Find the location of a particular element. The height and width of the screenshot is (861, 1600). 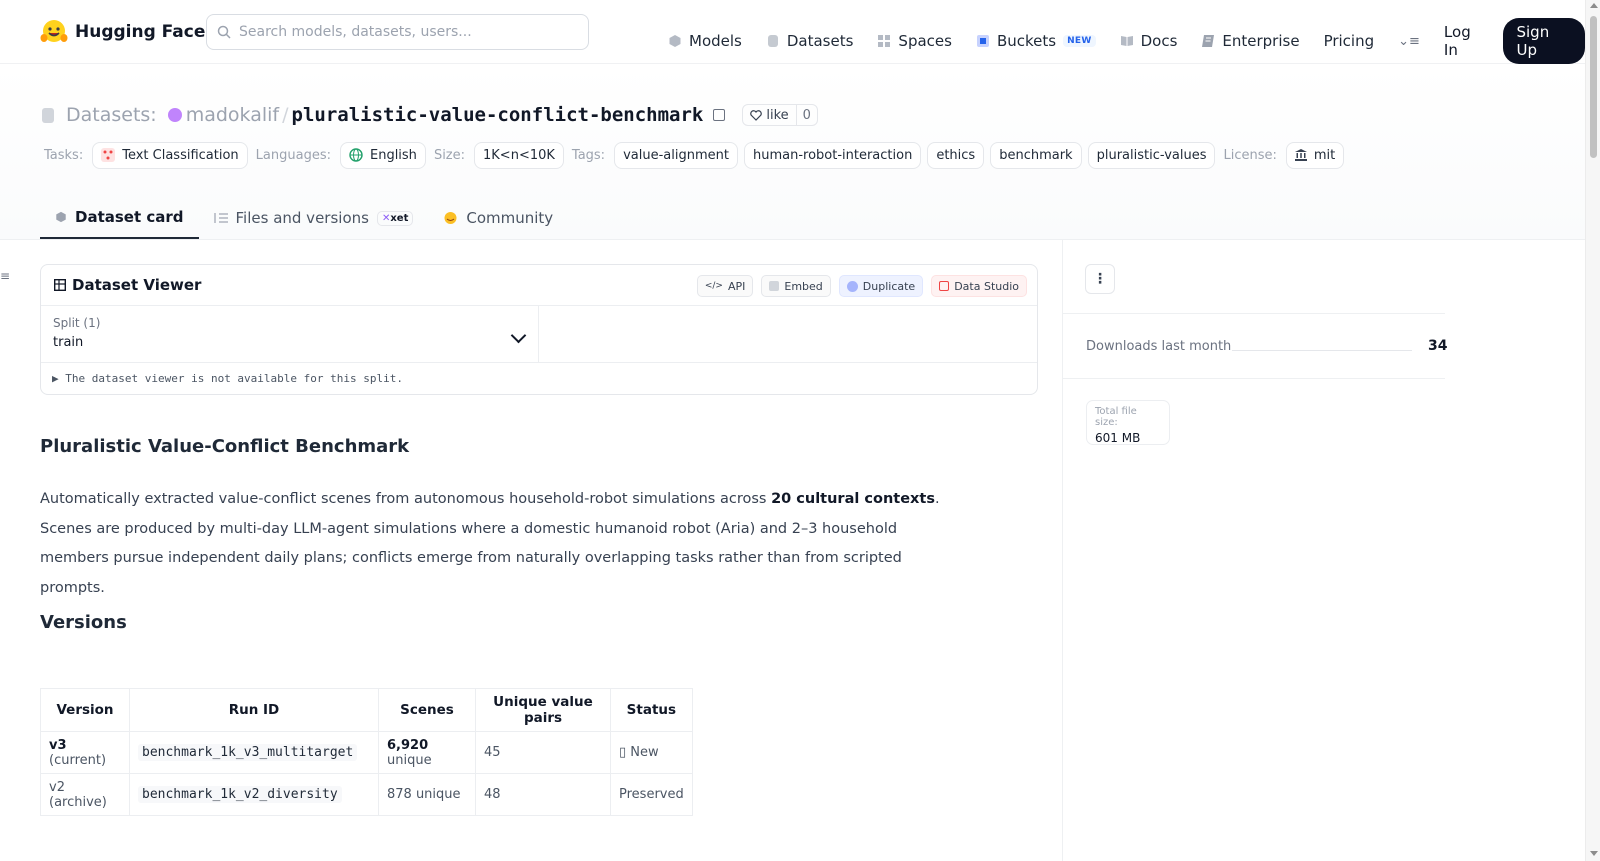

data-studio-button: Data Studio is located at coordinates (979, 286).